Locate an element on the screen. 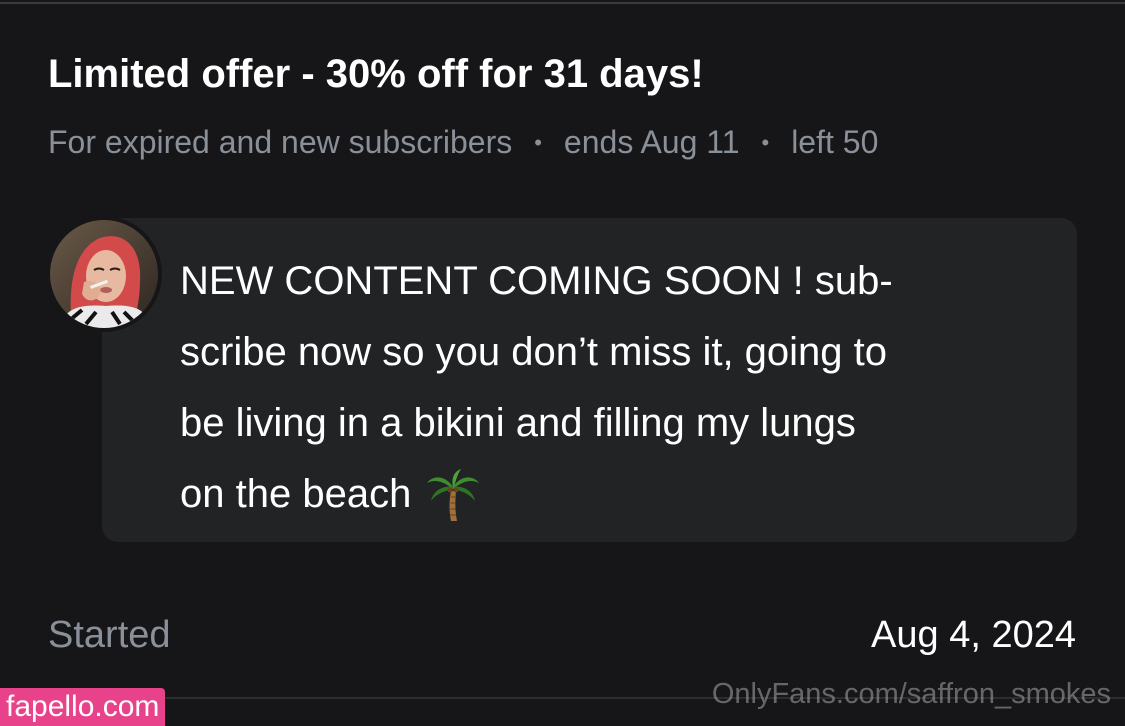  message-line-last: on the beach is located at coordinates (620, 494).